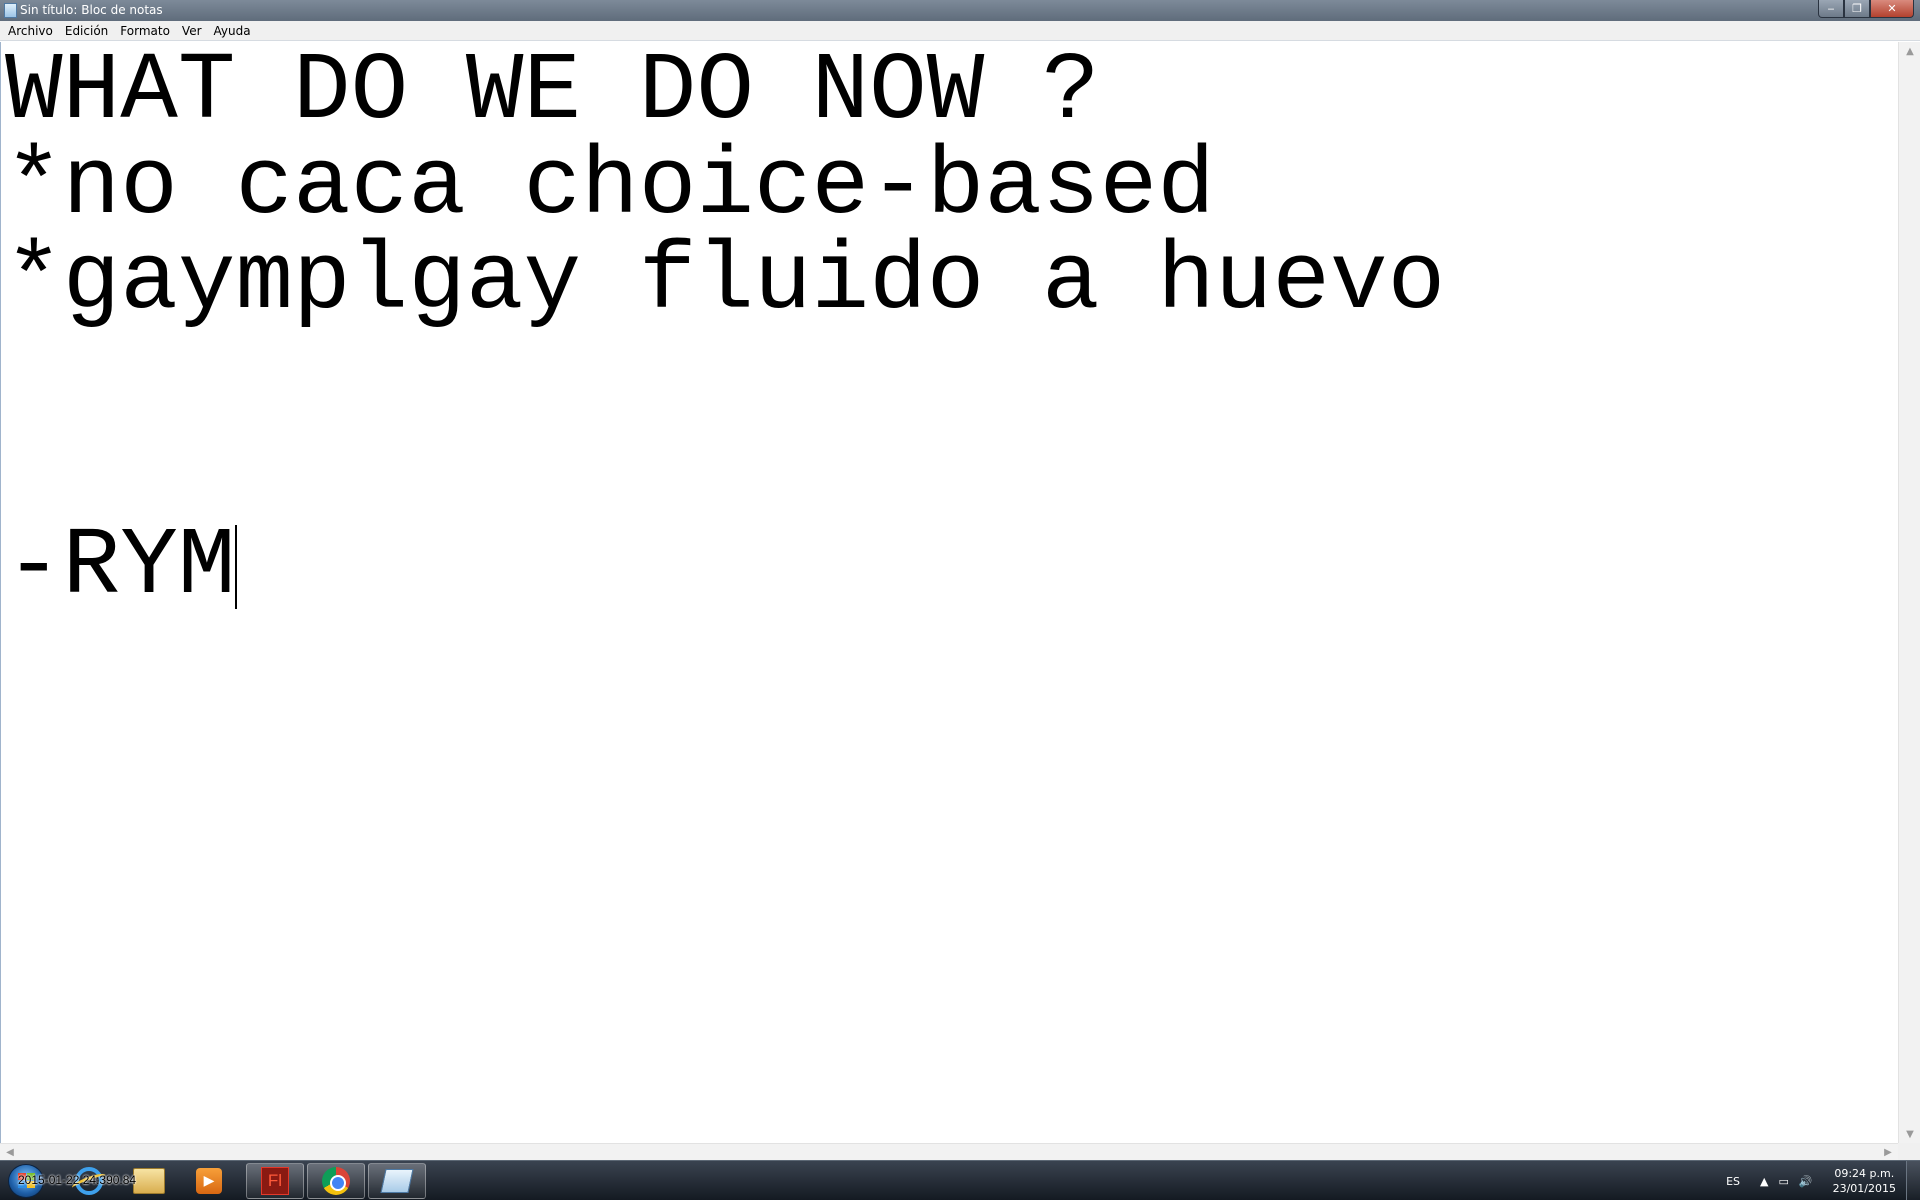 This screenshot has width=1920, height=1200. What do you see at coordinates (1823, 1180) in the screenshot?
I see `system-tray: ES ▲ ▭ 🔊 09:24 p.m. 23/01/2015` at bounding box center [1823, 1180].